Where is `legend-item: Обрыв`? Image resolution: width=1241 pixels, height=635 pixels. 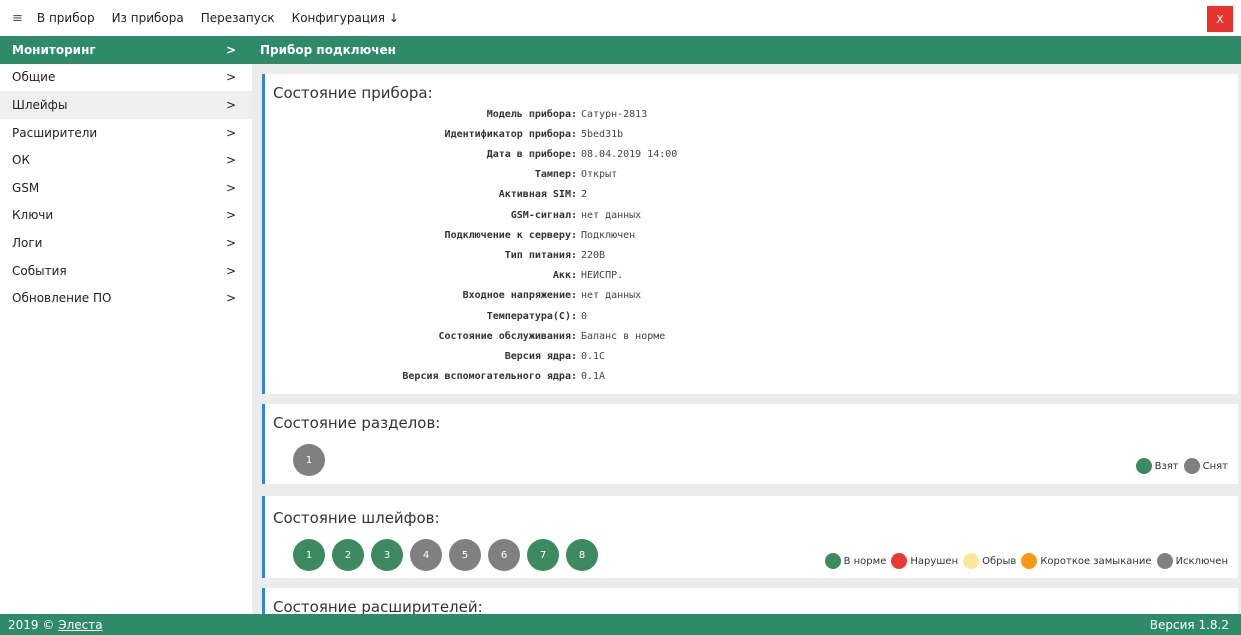 legend-item: Обрыв is located at coordinates (989, 561).